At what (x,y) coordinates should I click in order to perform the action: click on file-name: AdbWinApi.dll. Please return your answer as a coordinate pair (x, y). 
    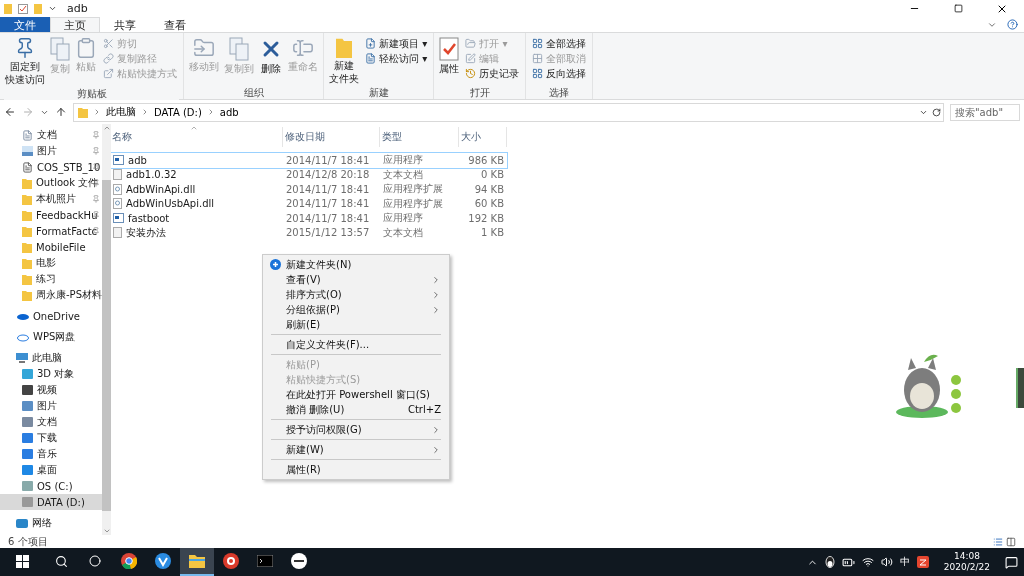
    Looking at the image, I should click on (196, 189).